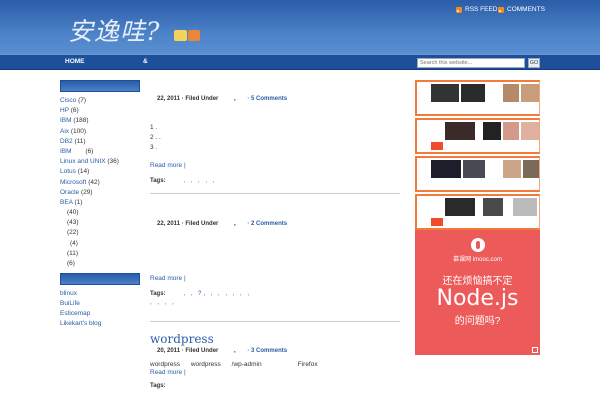 The image size is (600, 400). I want to click on blogroll-item: Esticemap, so click(100, 314).